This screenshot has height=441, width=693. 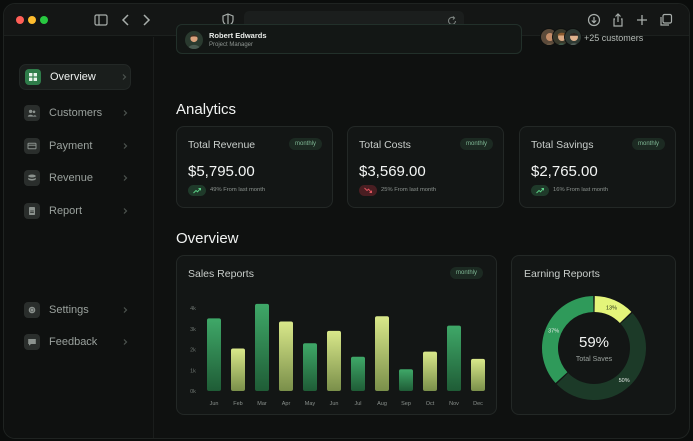 What do you see at coordinates (206, 109) in the screenshot?
I see `analytics-heading: Analytics` at bounding box center [206, 109].